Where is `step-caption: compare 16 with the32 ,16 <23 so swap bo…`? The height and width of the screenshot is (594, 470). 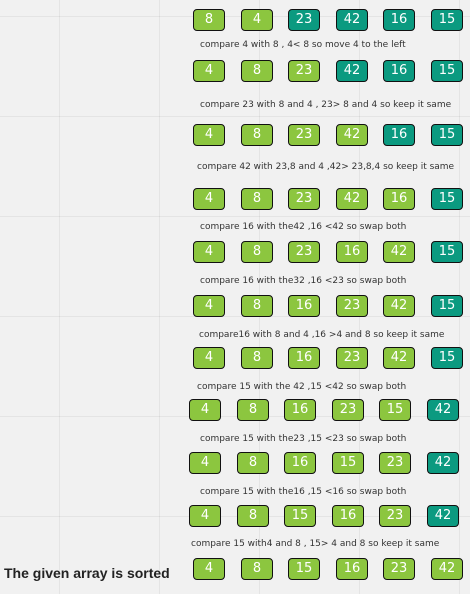
step-caption: compare 16 with the32 ,16 <23 so swap bo… is located at coordinates (303, 281).